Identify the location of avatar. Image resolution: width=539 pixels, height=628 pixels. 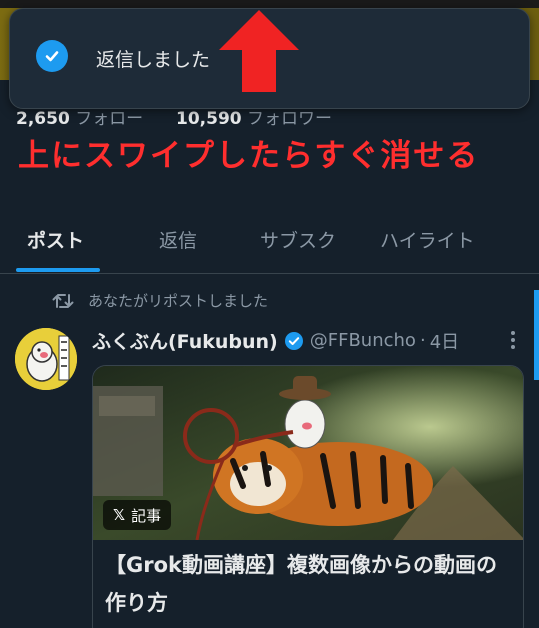
(46, 359).